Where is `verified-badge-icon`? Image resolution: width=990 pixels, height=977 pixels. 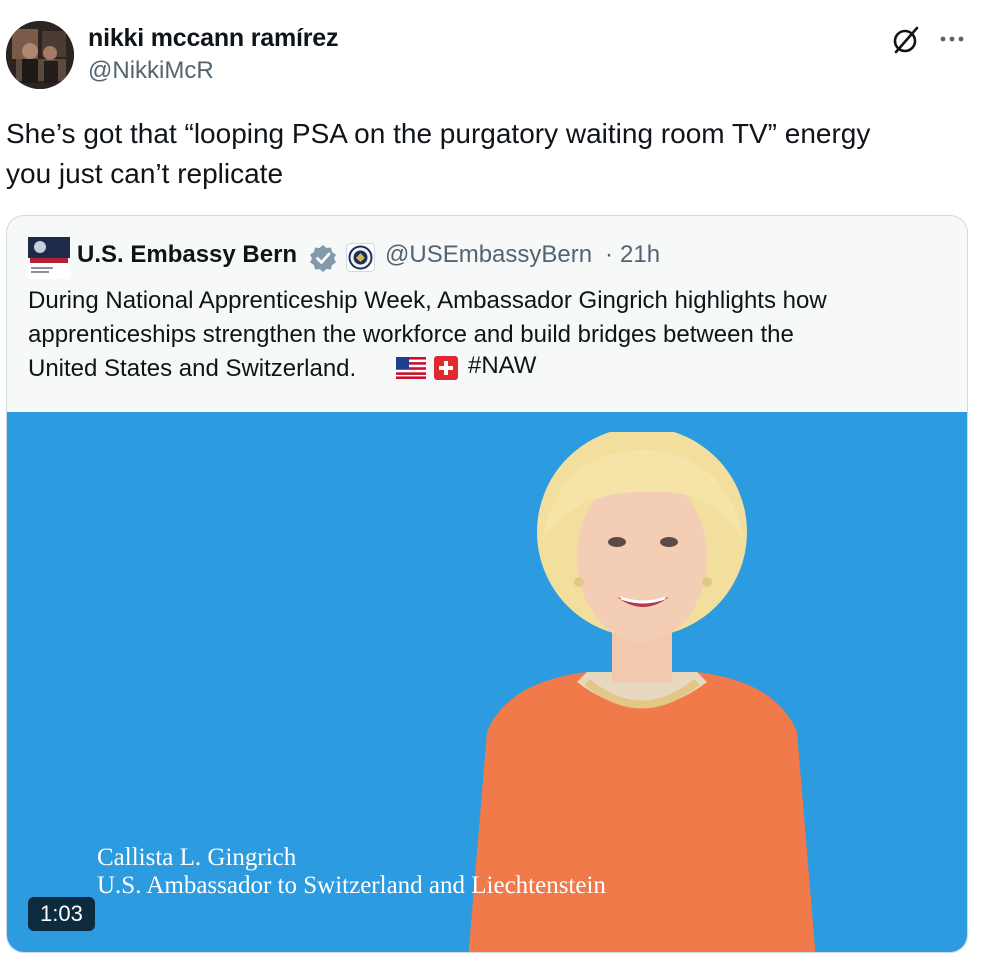
verified-badge-icon is located at coordinates (323, 258).